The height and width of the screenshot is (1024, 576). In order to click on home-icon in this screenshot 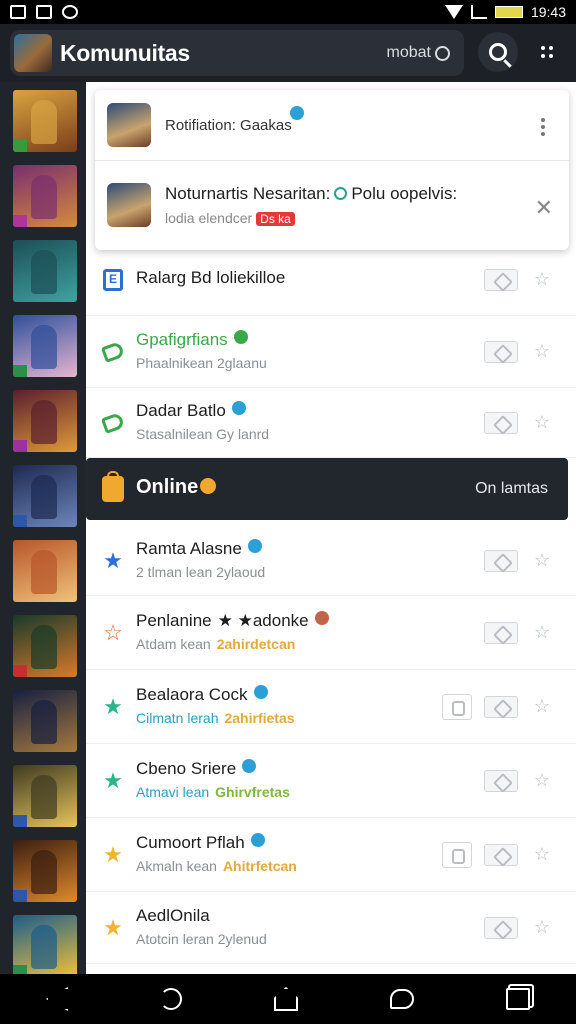, I will do `click(286, 999)`.